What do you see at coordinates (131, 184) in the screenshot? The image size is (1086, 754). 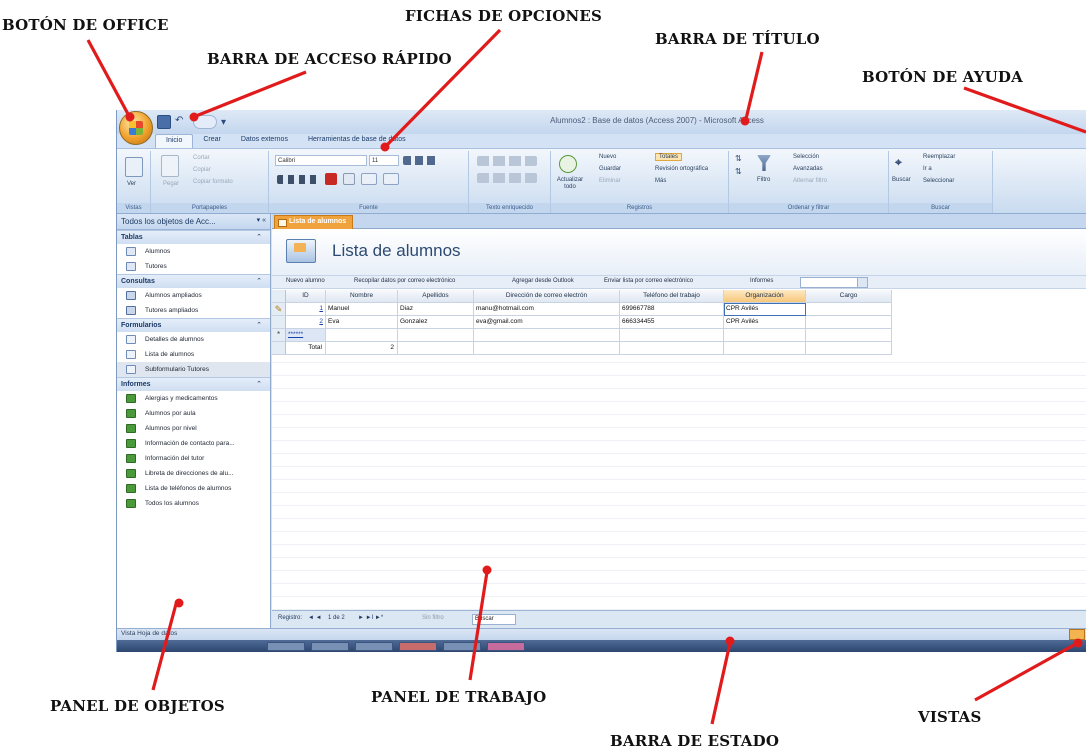 I see `ver-button: Ver` at bounding box center [131, 184].